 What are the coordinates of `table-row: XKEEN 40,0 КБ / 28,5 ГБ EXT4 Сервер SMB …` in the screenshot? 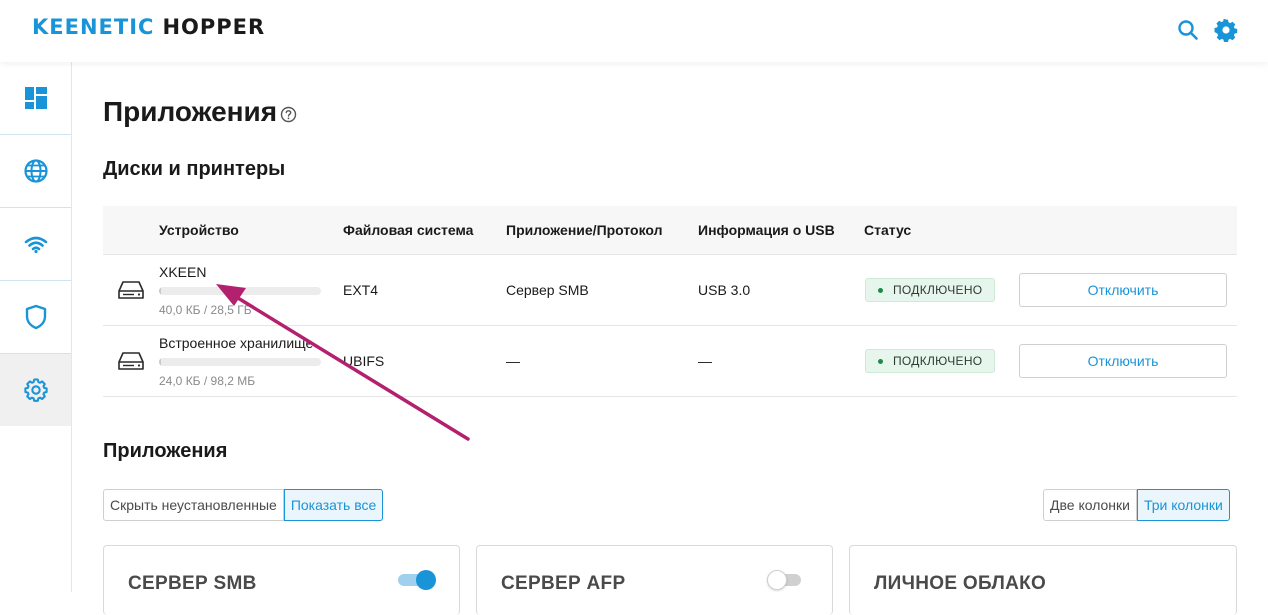 It's located at (670, 290).